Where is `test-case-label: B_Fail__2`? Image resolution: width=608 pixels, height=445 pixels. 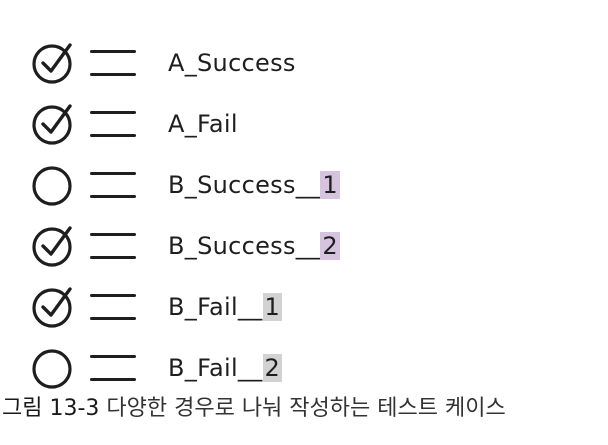
test-case-label: B_Fail__2 is located at coordinates (225, 368).